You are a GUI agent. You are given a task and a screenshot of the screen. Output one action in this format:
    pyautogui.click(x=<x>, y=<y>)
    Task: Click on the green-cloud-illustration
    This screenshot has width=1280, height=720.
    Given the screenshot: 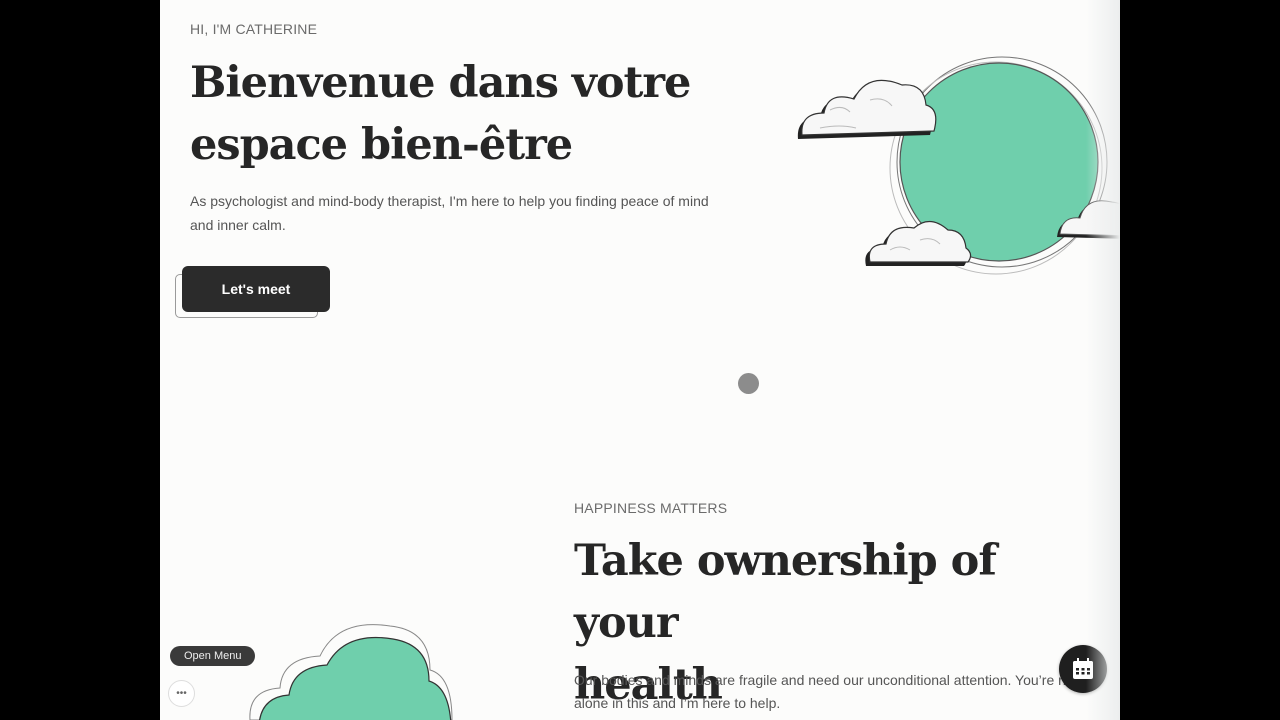 What is the action you would take?
    pyautogui.click(x=351, y=672)
    